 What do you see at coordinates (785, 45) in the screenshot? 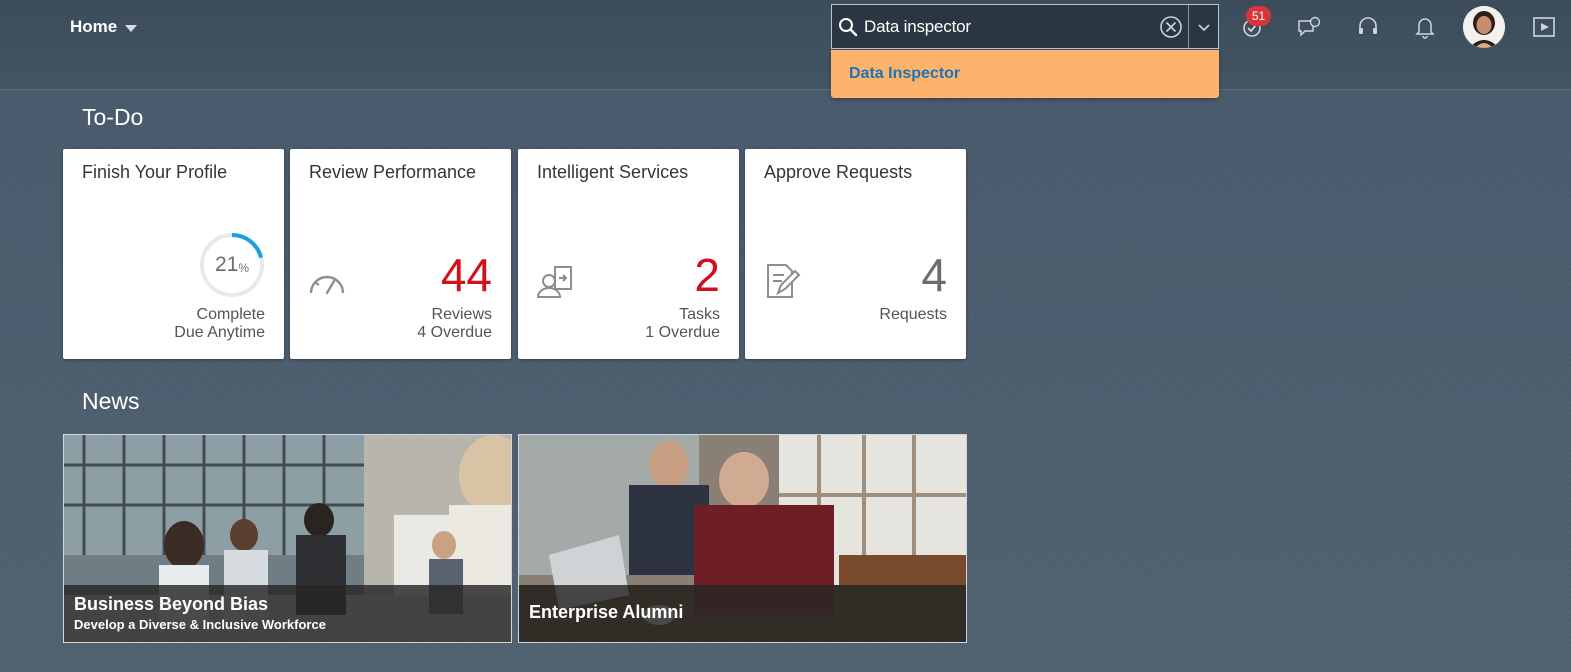
I see `shell-bar: Home 51` at bounding box center [785, 45].